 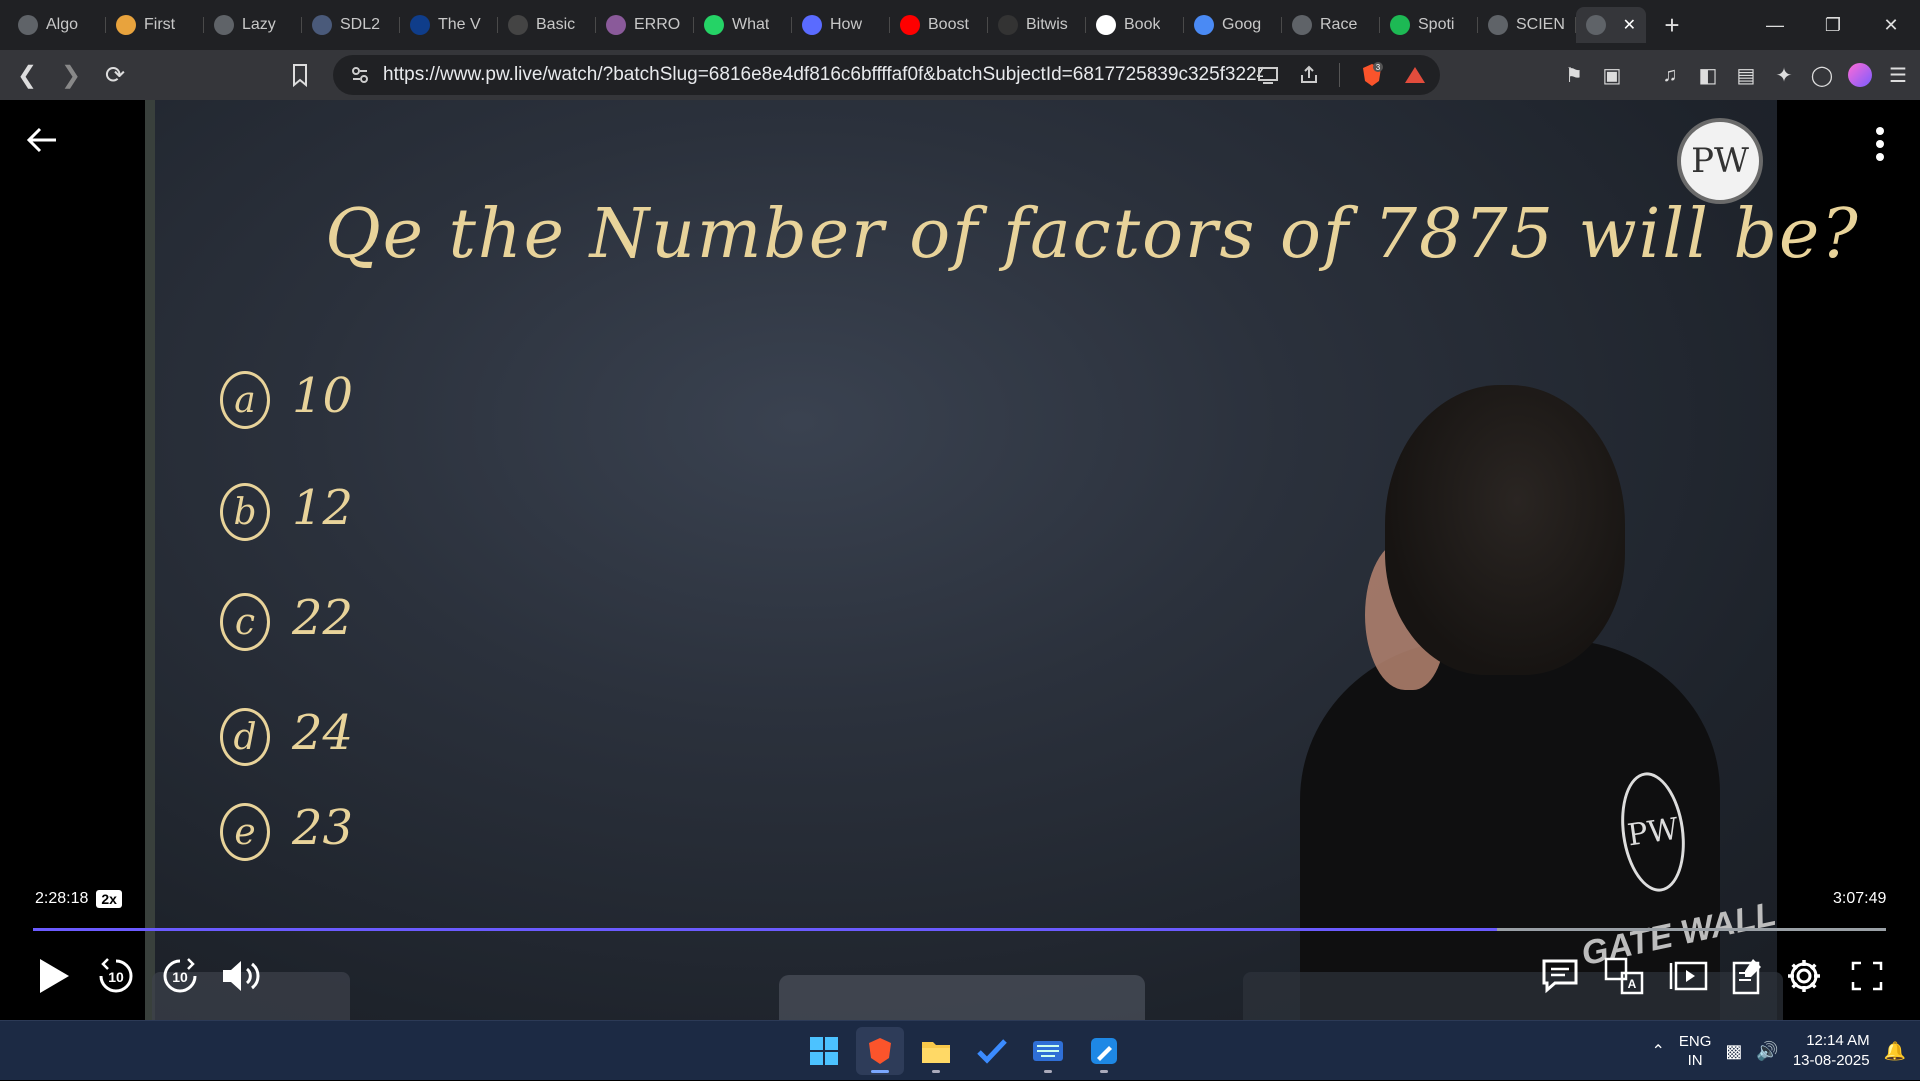 What do you see at coordinates (1309, 75) in the screenshot?
I see `share-icon` at bounding box center [1309, 75].